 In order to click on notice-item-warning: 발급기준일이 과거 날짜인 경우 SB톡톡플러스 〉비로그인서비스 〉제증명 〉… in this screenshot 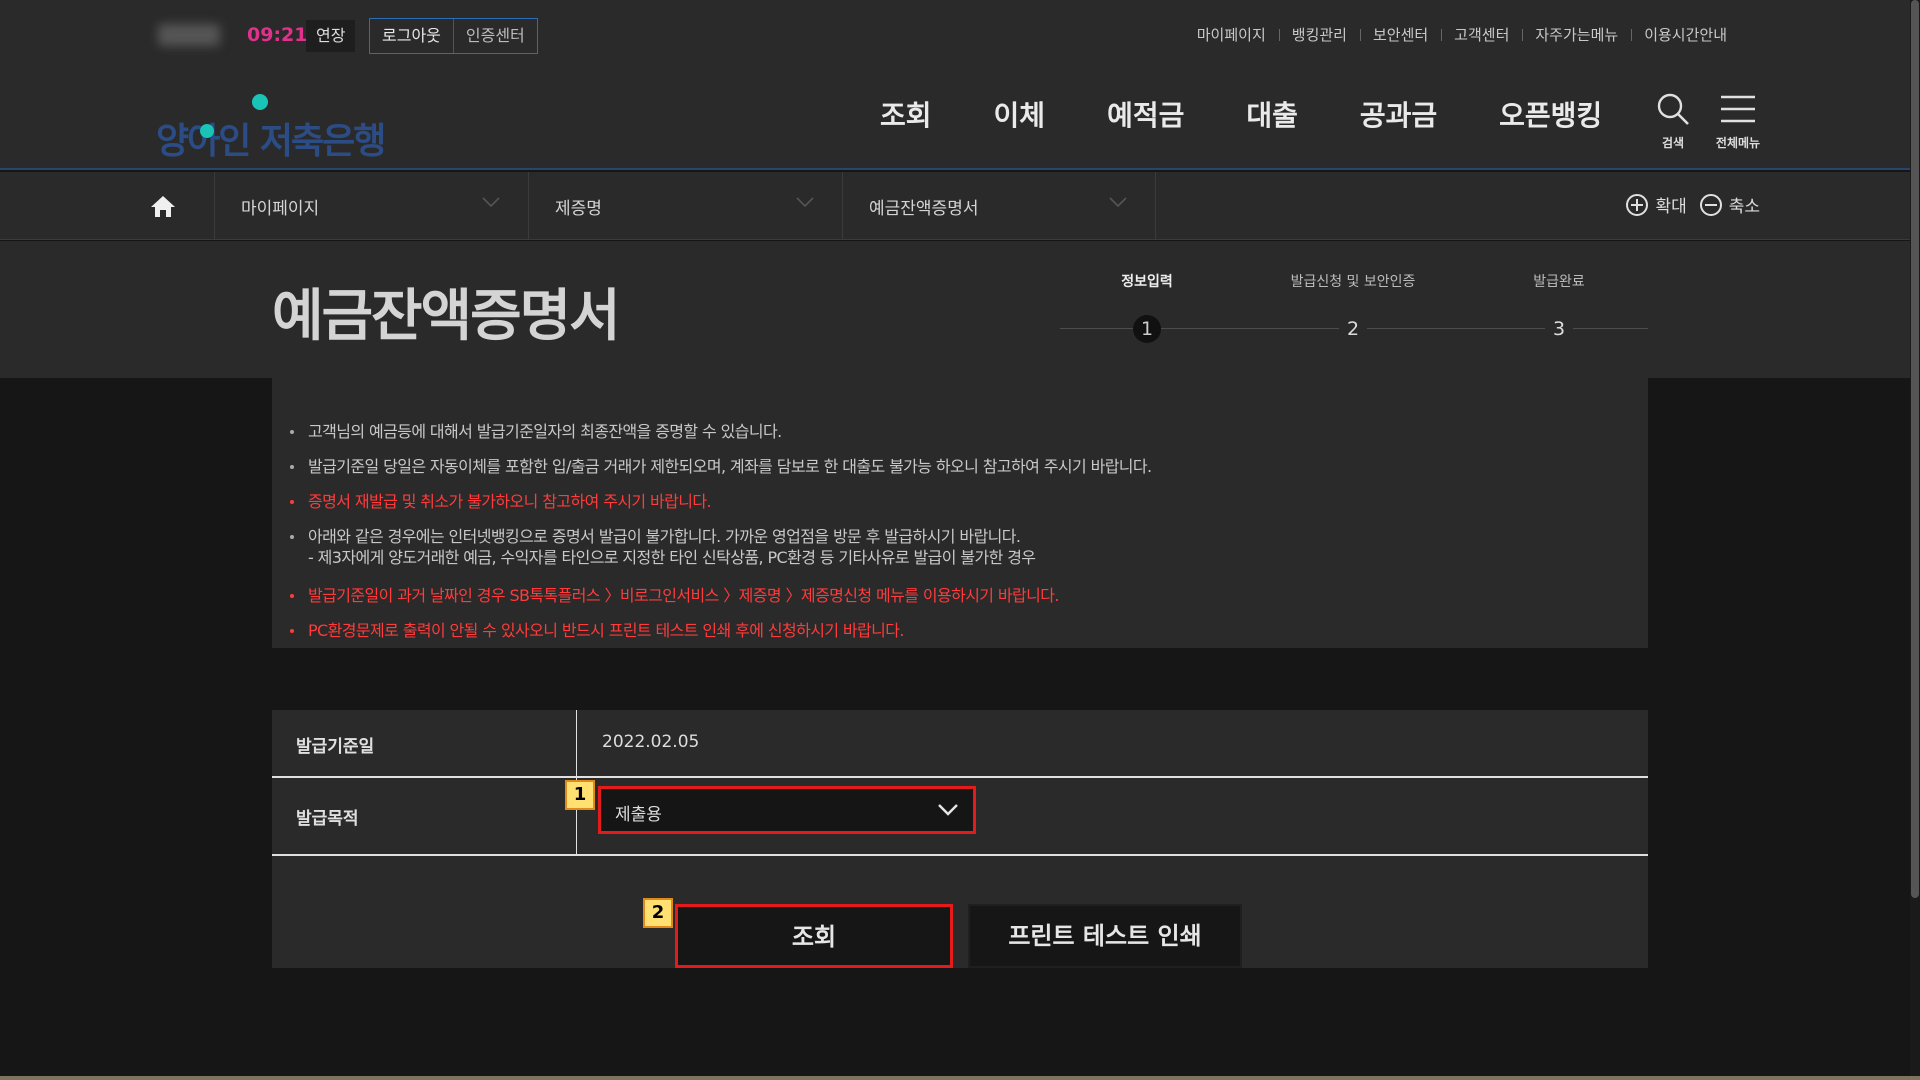, I will do `click(960, 595)`.